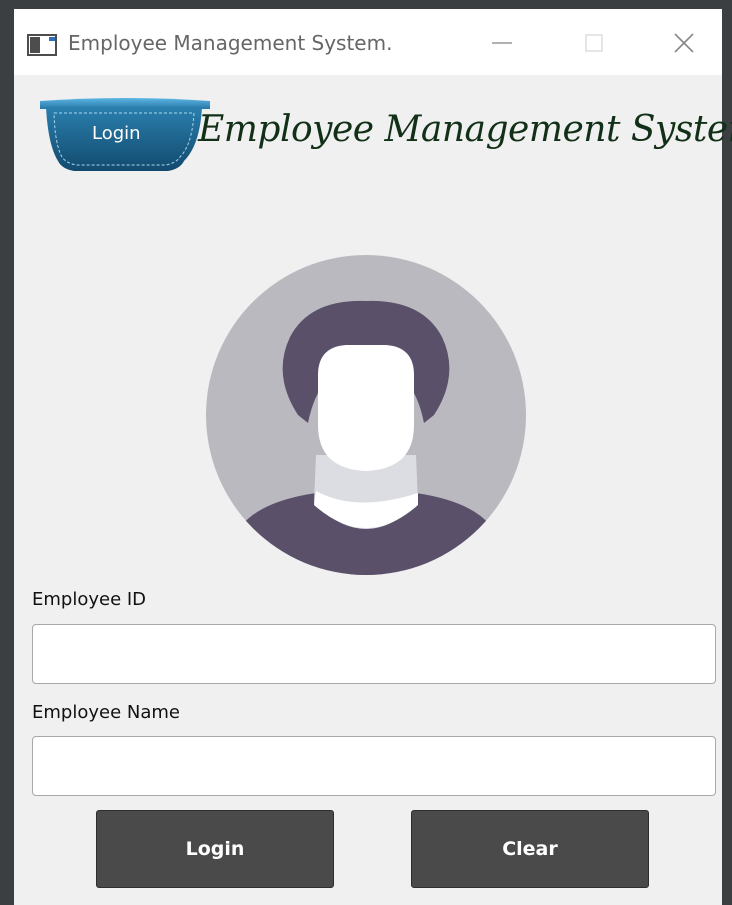 The height and width of the screenshot is (905, 732). I want to click on employee-name-input, so click(374, 766).